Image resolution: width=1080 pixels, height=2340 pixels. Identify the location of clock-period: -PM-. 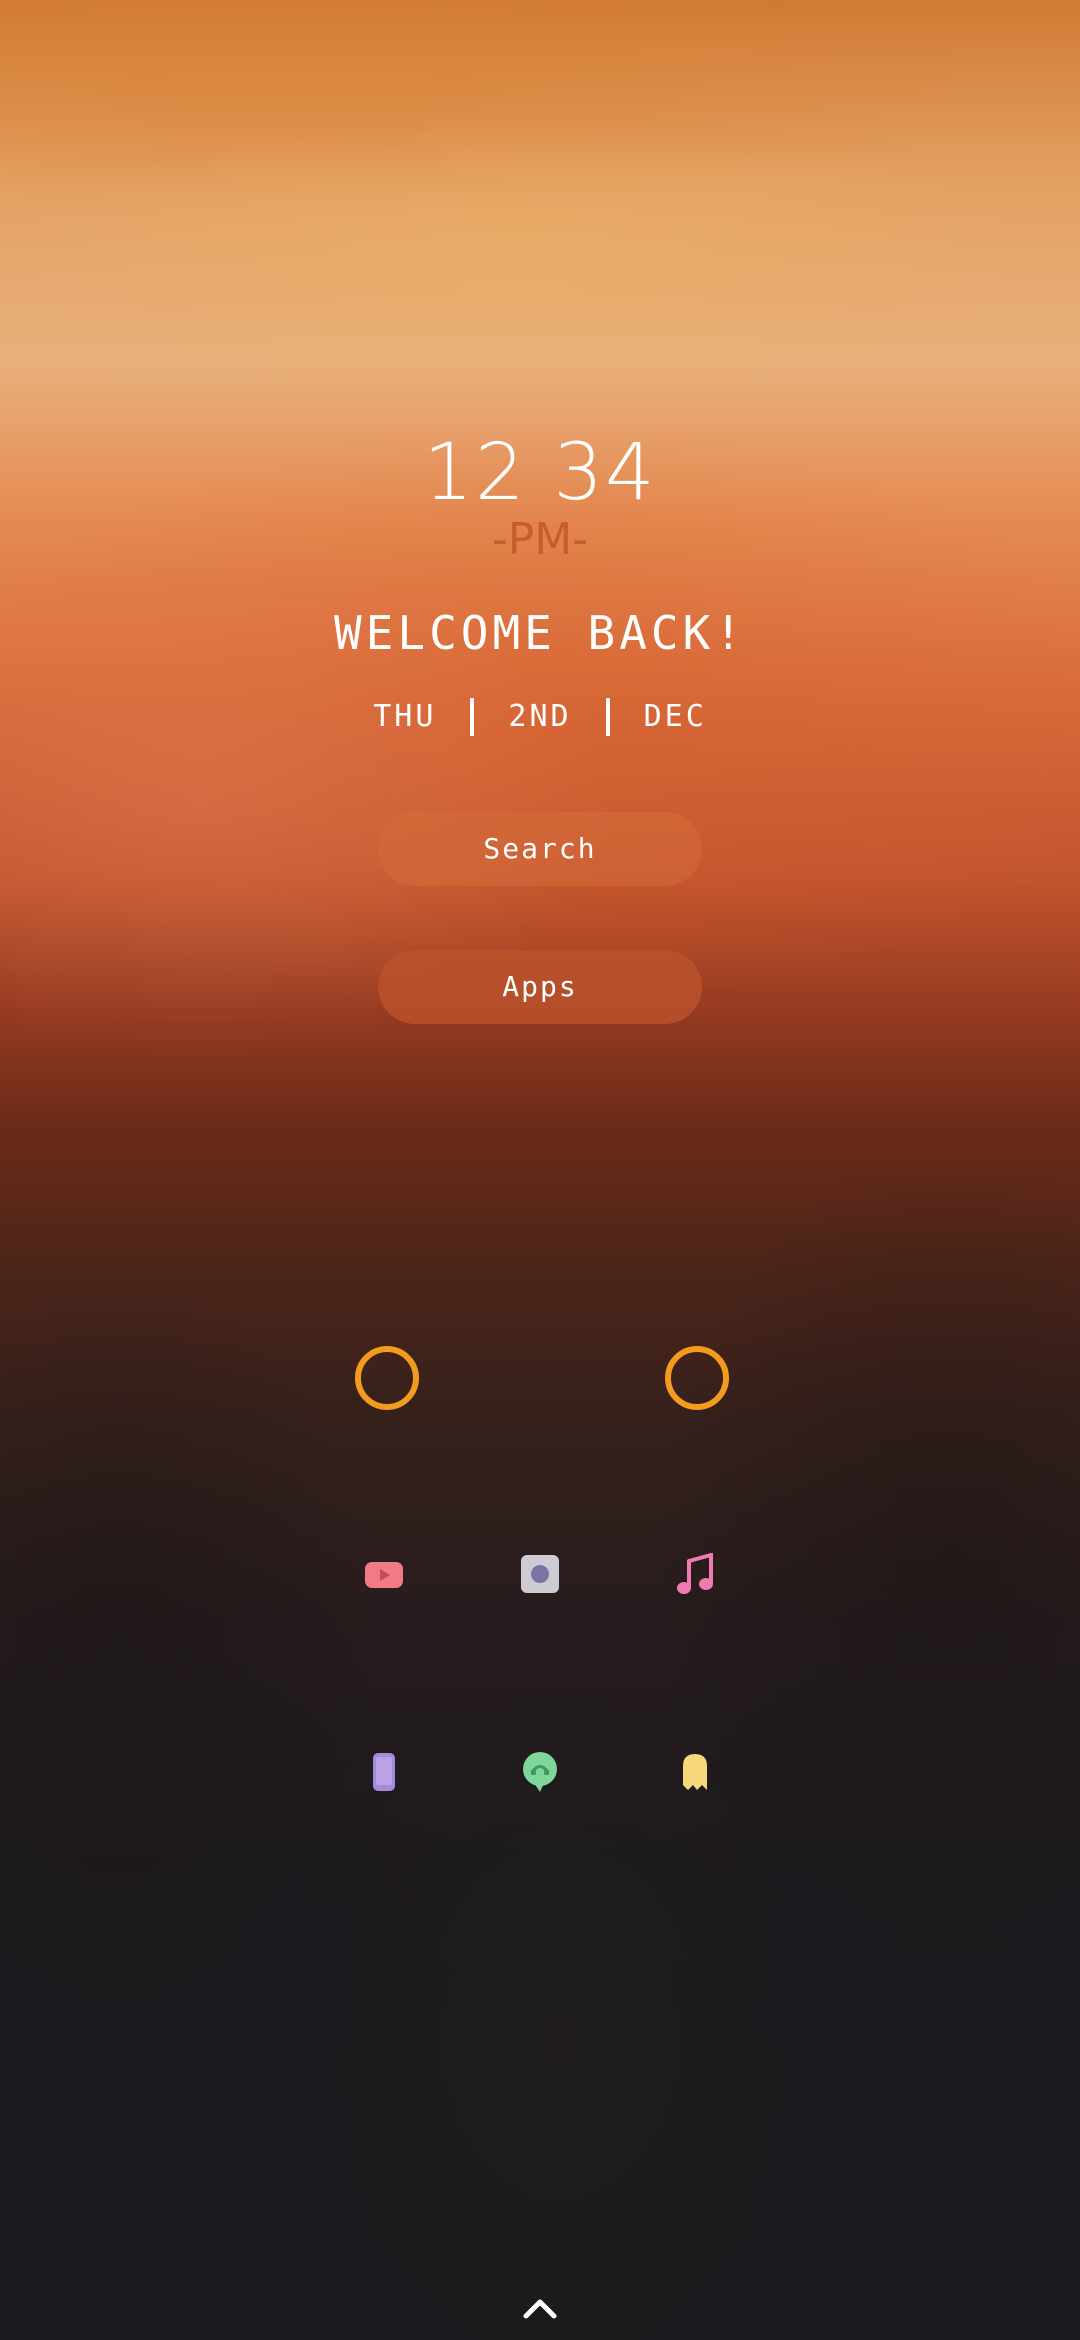
(540, 539).